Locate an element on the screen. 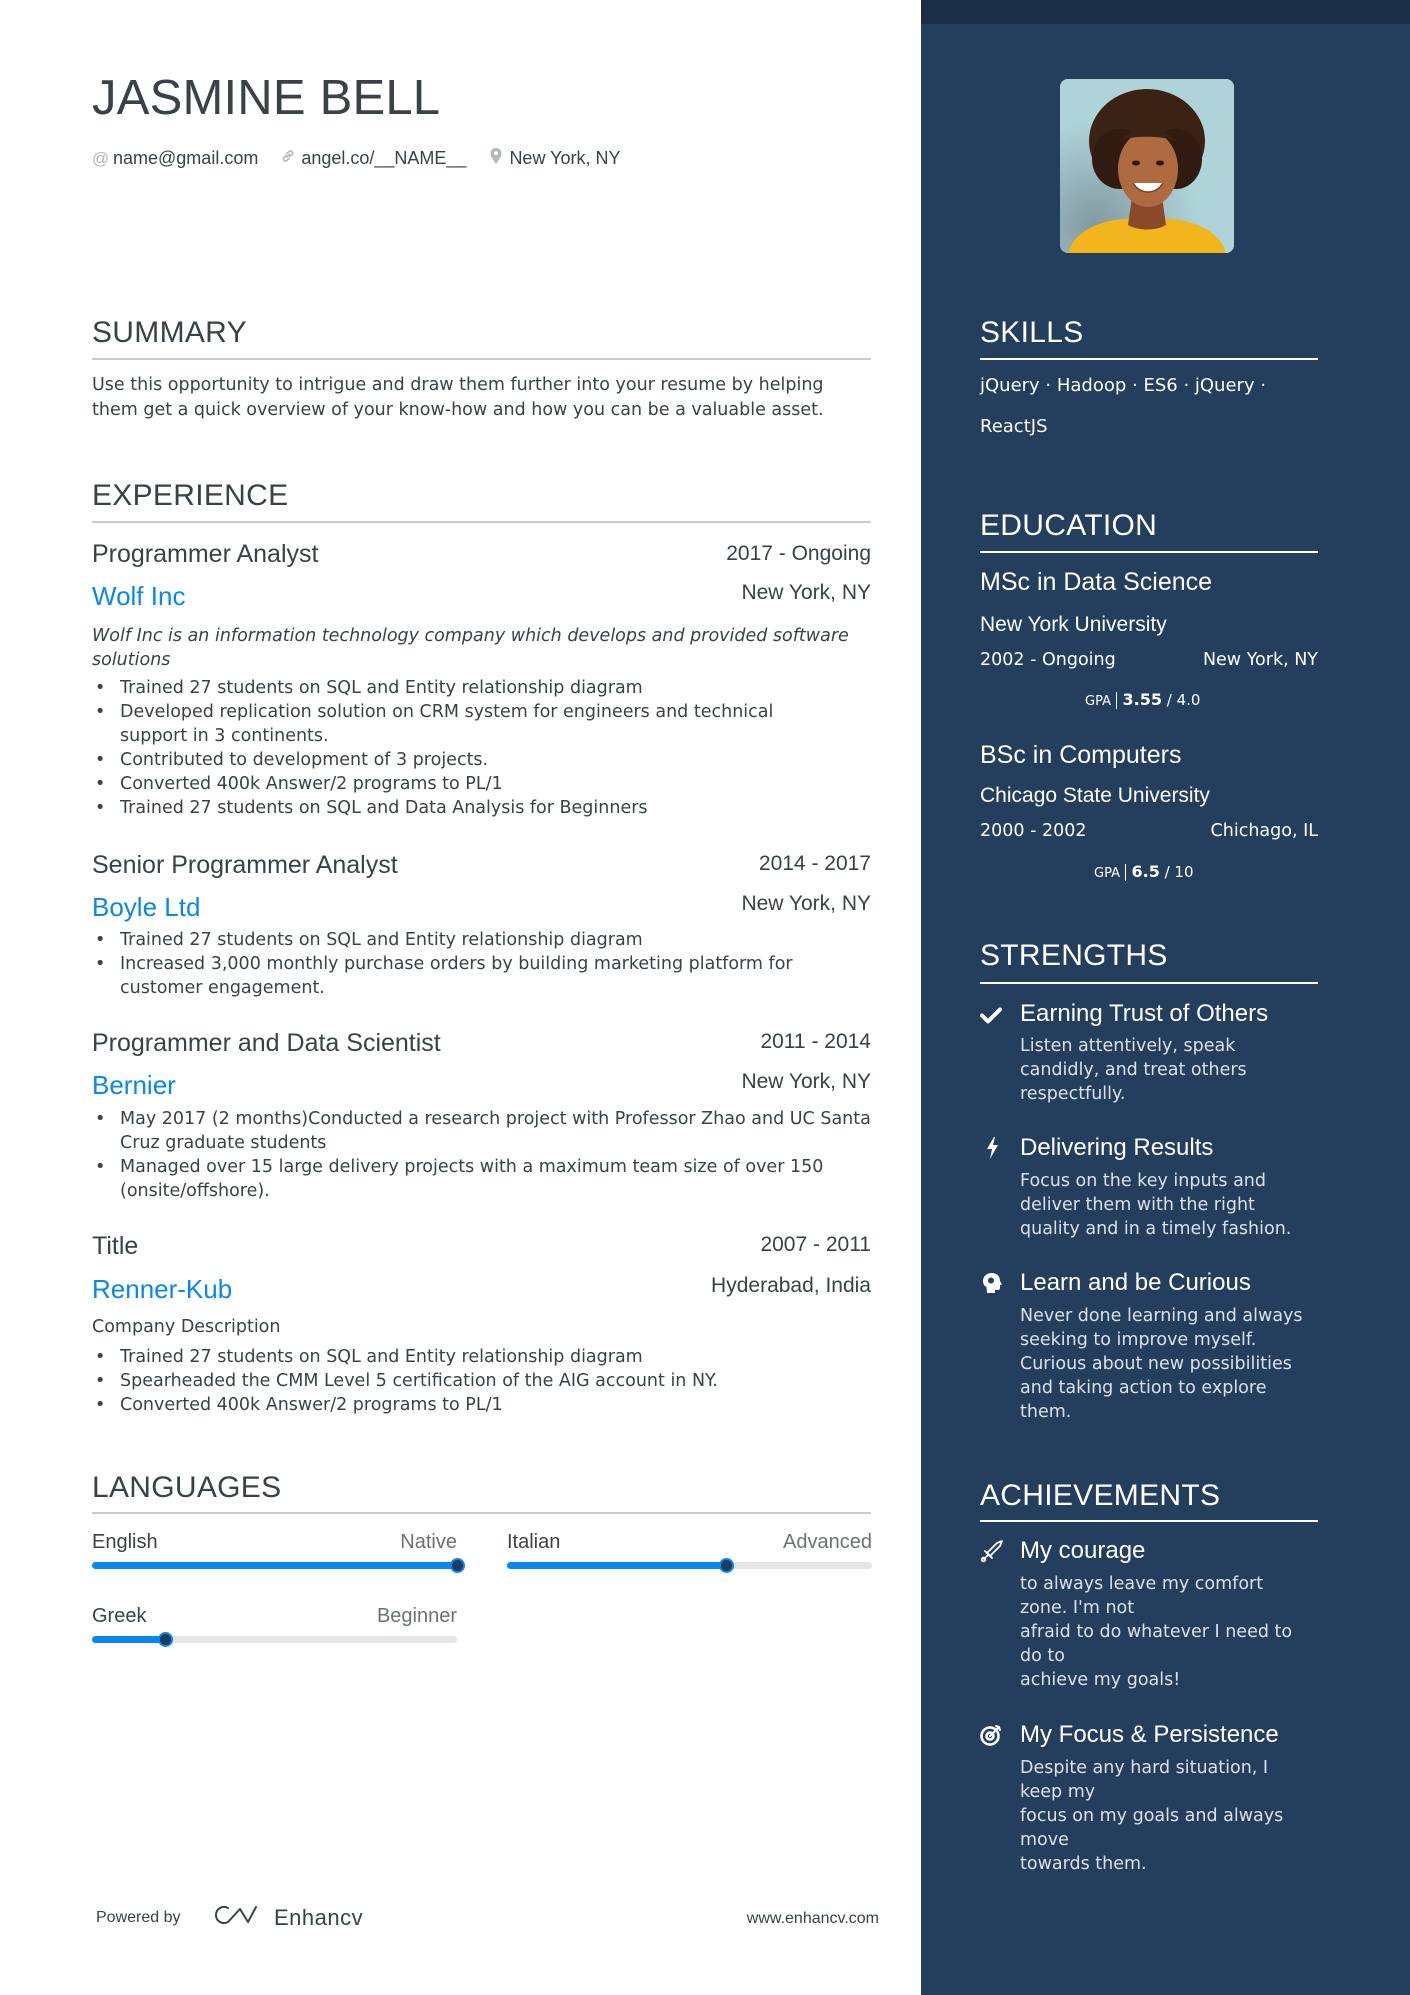 Image resolution: width=1410 pixels, height=1995 pixels. sword-icon is located at coordinates (992, 1551).